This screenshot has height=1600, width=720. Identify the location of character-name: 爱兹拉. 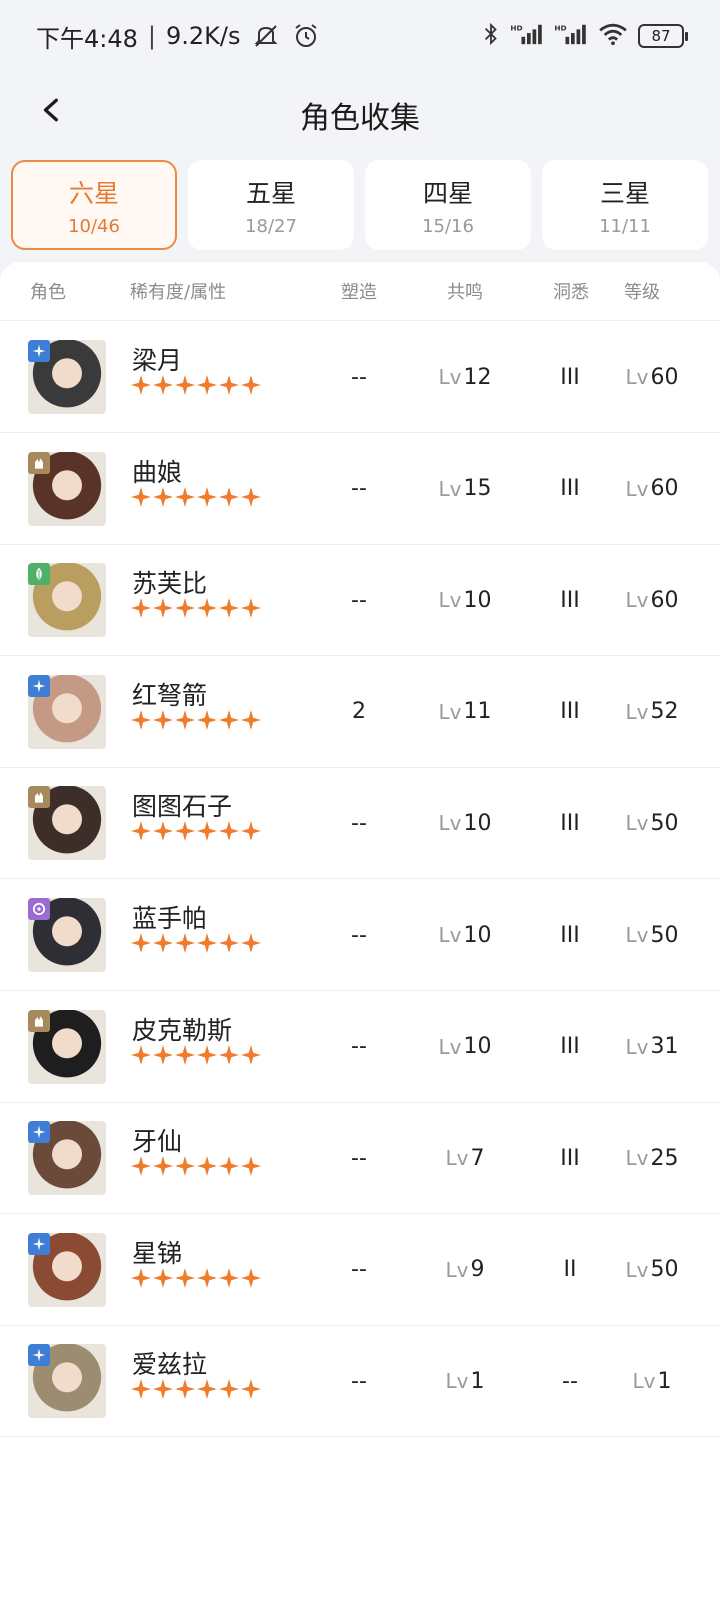
(170, 1365).